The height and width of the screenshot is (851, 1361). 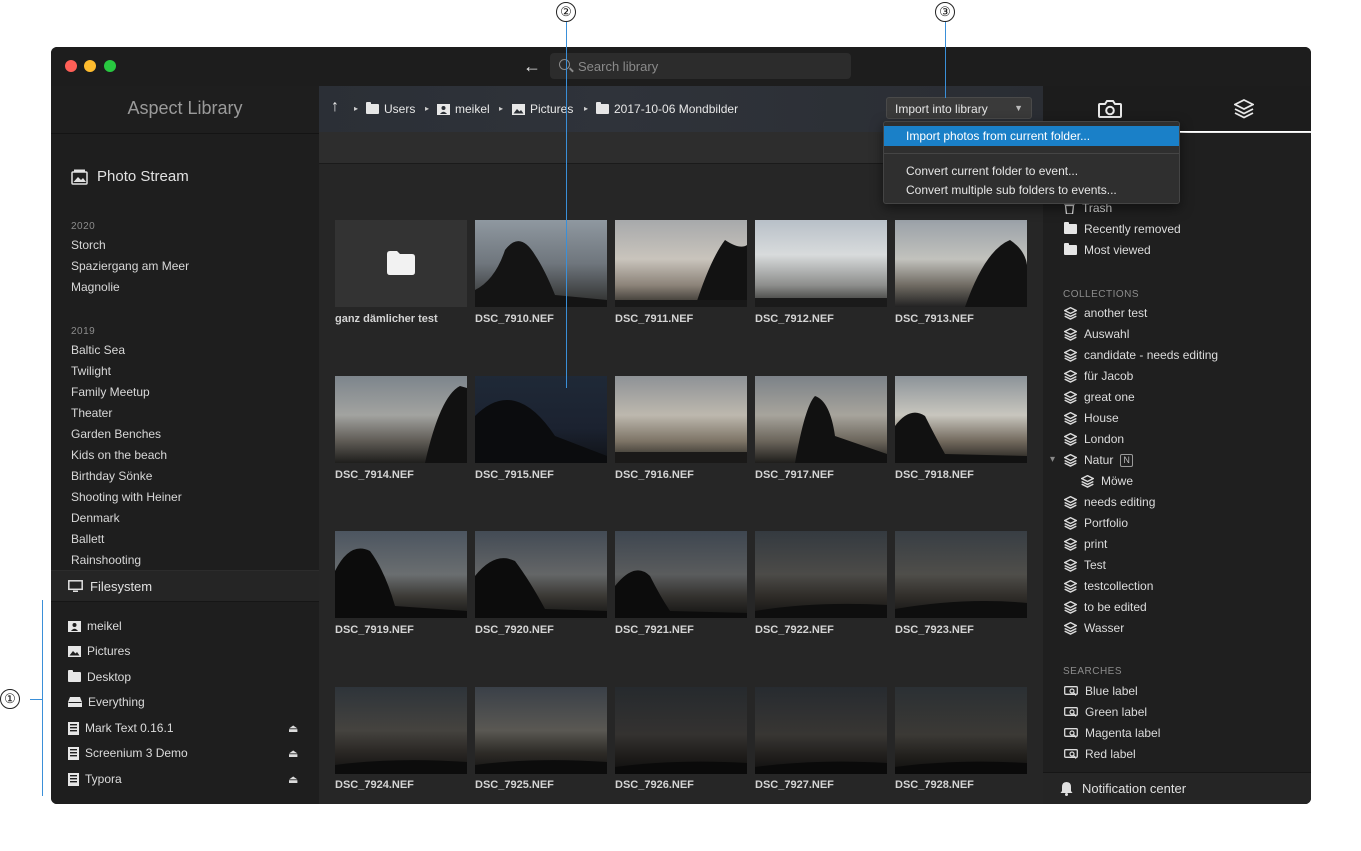 What do you see at coordinates (106, 560) in the screenshot?
I see `event-item: Rainshooting` at bounding box center [106, 560].